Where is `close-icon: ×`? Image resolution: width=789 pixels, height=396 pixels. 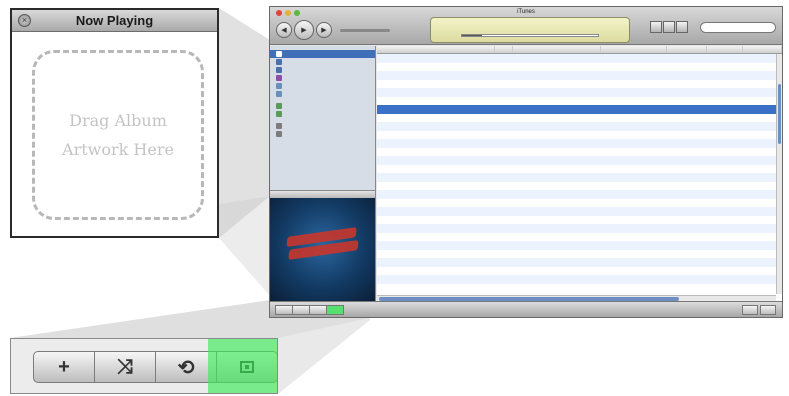
close-icon: × is located at coordinates (24, 20).